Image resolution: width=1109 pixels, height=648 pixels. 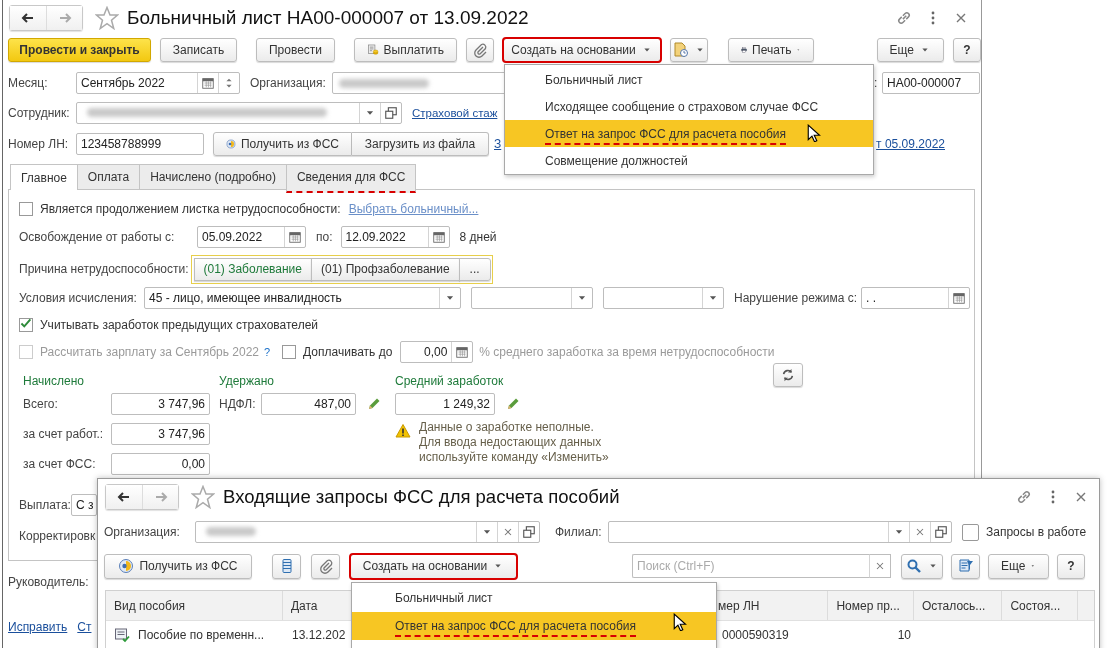 What do you see at coordinates (420, 144) in the screenshot?
I see `fss-button: Загрузить из файла` at bounding box center [420, 144].